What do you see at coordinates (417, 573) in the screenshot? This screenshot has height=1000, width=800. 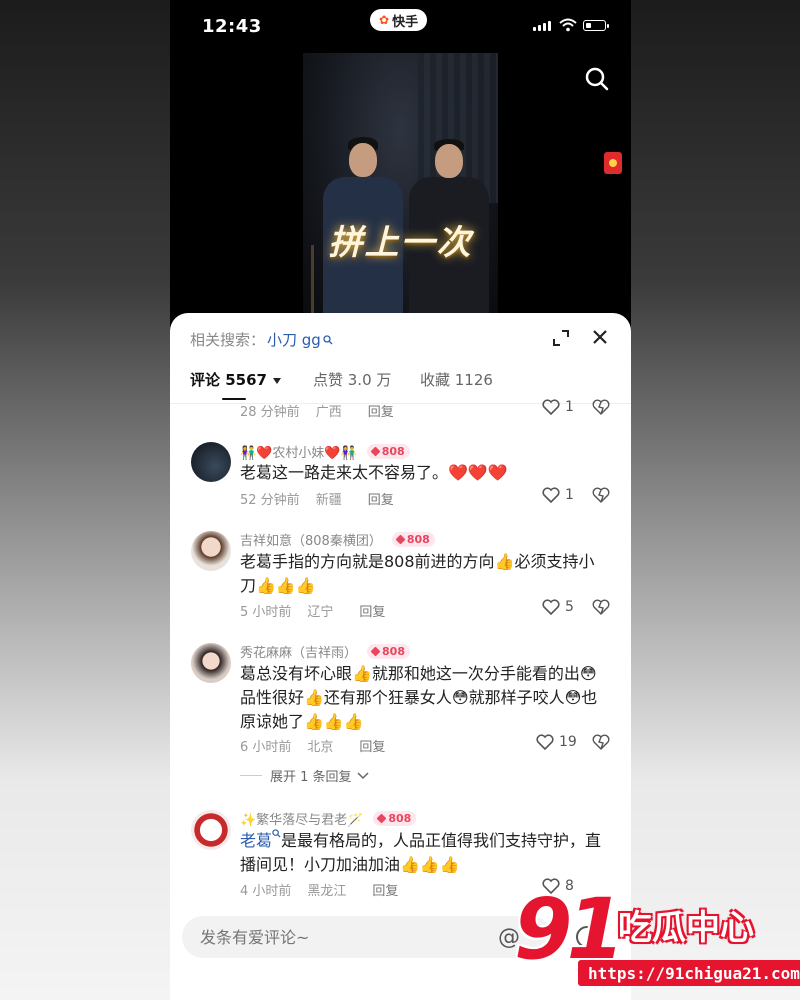 I see `comment-text: 老葛手指的方向就是808前进的方向👍必须支持小刀👍👍👍` at bounding box center [417, 573].